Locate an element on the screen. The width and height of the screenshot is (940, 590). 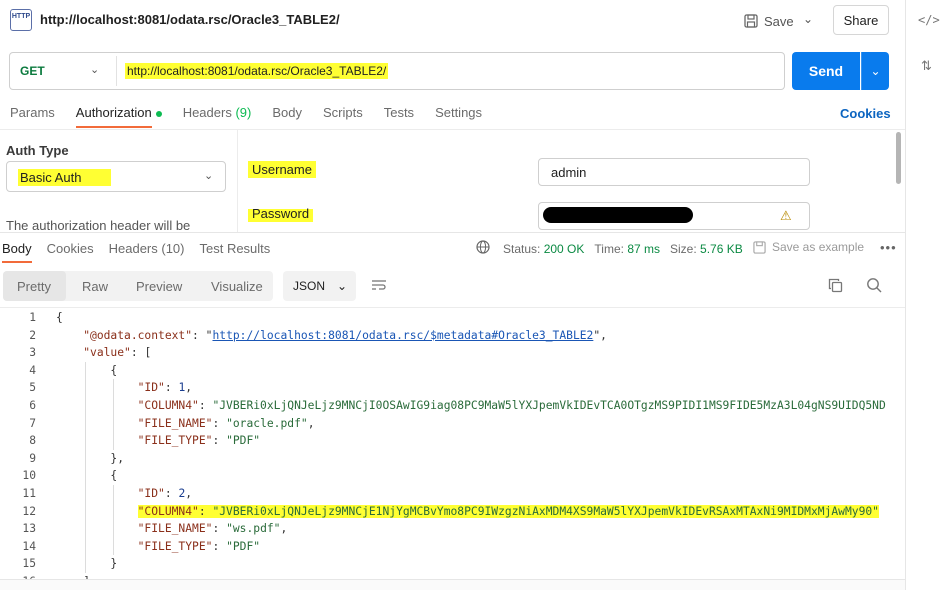
line-number: 10 is located at coordinates (29, 476).